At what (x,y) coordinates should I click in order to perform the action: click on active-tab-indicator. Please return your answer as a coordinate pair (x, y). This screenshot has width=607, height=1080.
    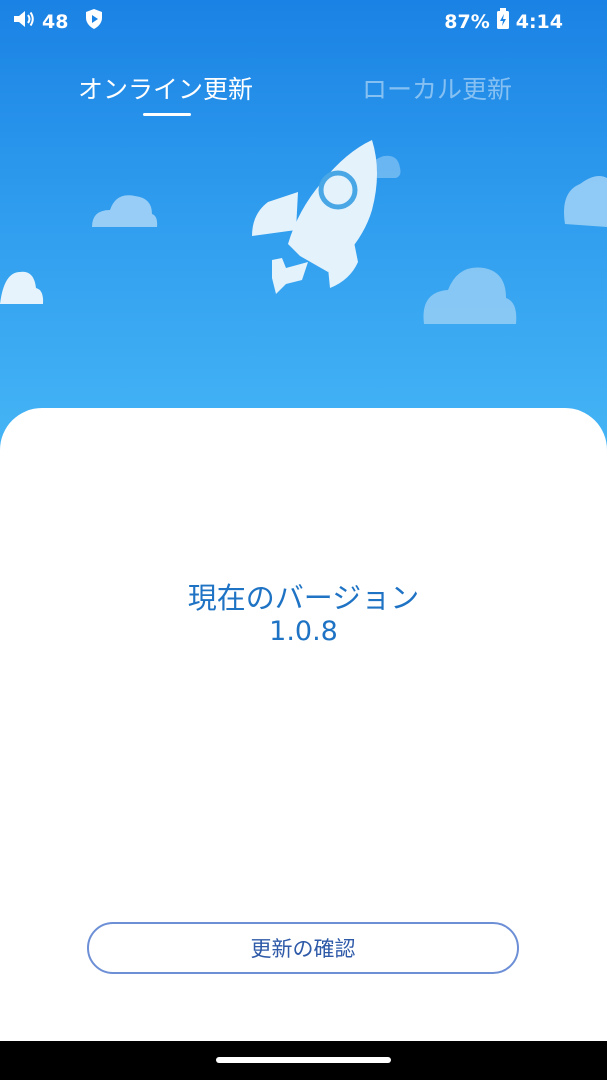
    Looking at the image, I should click on (167, 114).